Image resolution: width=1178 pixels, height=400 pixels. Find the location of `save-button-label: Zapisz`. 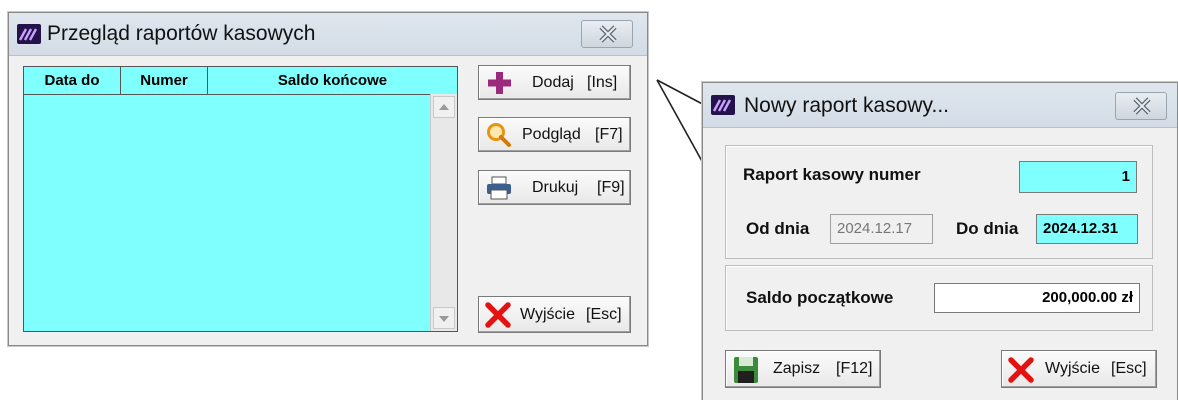

save-button-label: Zapisz is located at coordinates (797, 368).